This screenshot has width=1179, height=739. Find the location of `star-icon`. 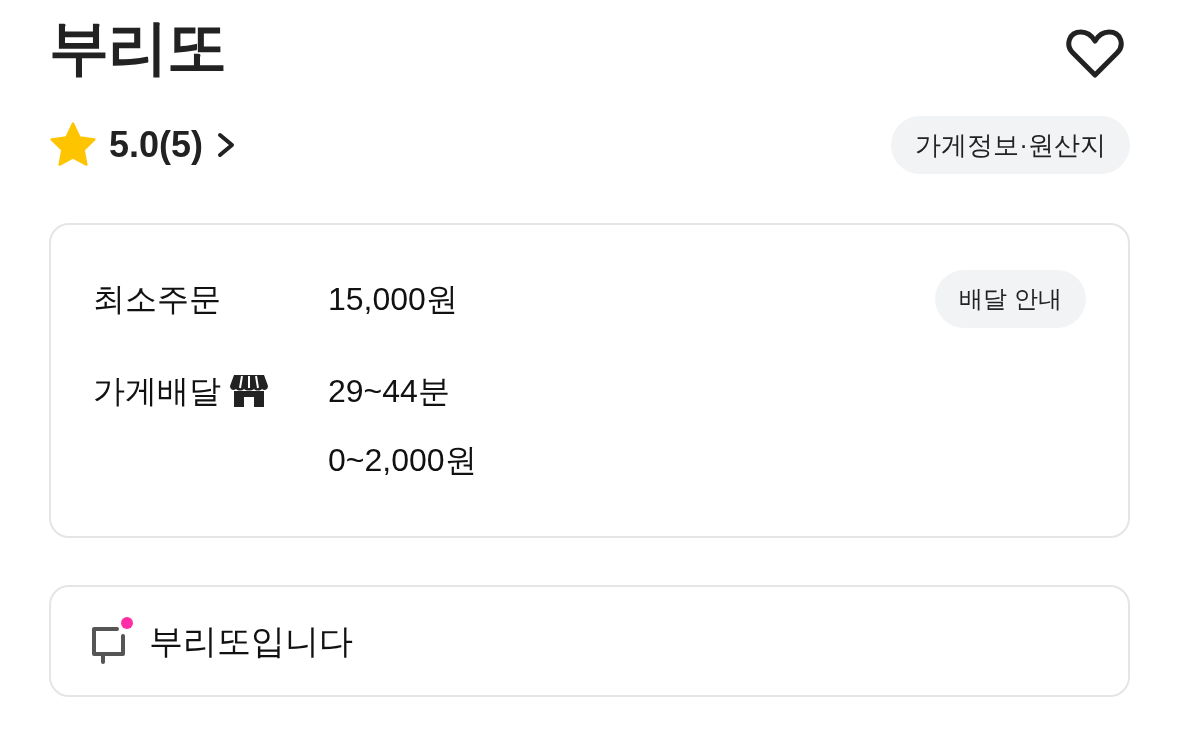

star-icon is located at coordinates (73, 145).